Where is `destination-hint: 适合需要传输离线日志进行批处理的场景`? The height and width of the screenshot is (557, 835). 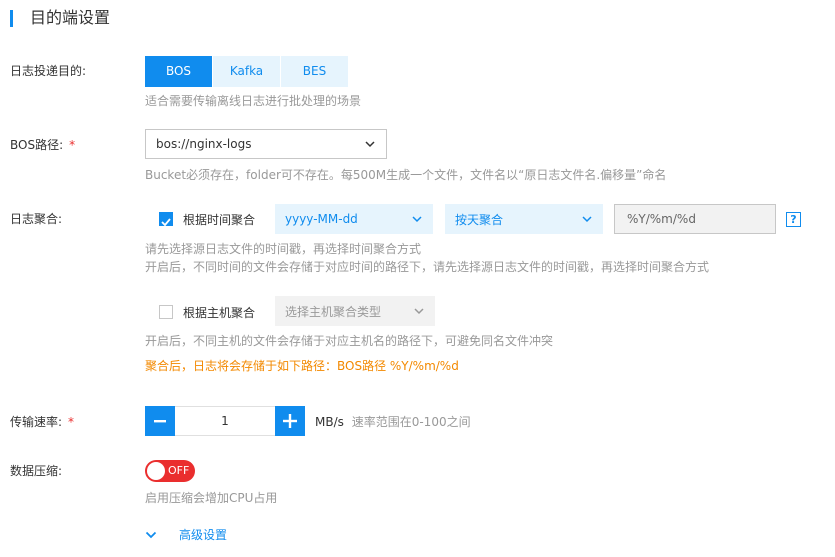 destination-hint: 适合需要传输离线日志进行批处理的场景 is located at coordinates (253, 101).